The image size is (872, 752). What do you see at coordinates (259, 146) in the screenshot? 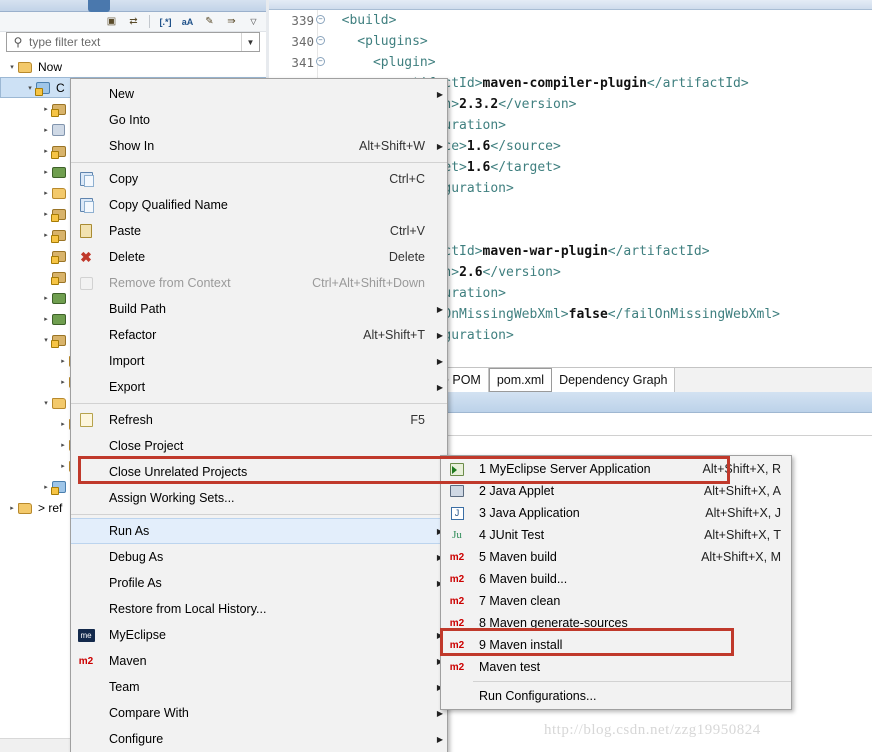
I see `menu-item-show-in: Show In Alt+Shift+W ▶` at bounding box center [259, 146].